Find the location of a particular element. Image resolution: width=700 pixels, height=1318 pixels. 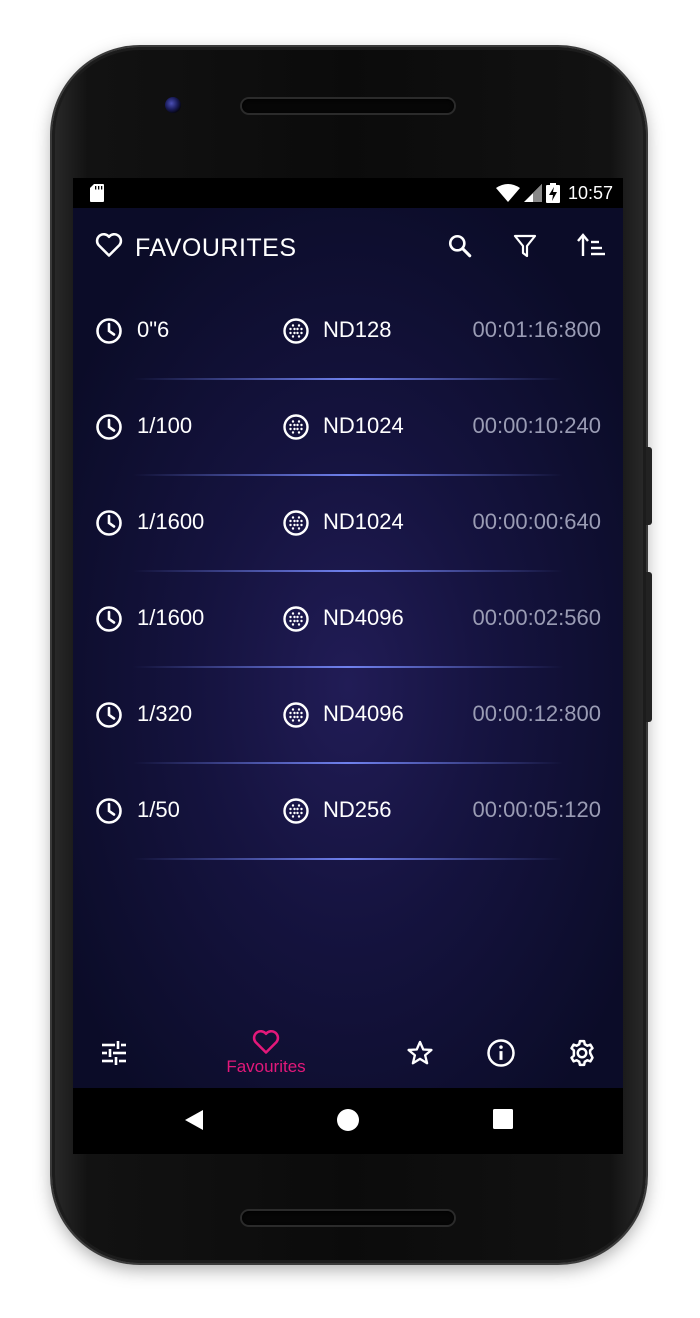

sort-icon is located at coordinates (591, 244).